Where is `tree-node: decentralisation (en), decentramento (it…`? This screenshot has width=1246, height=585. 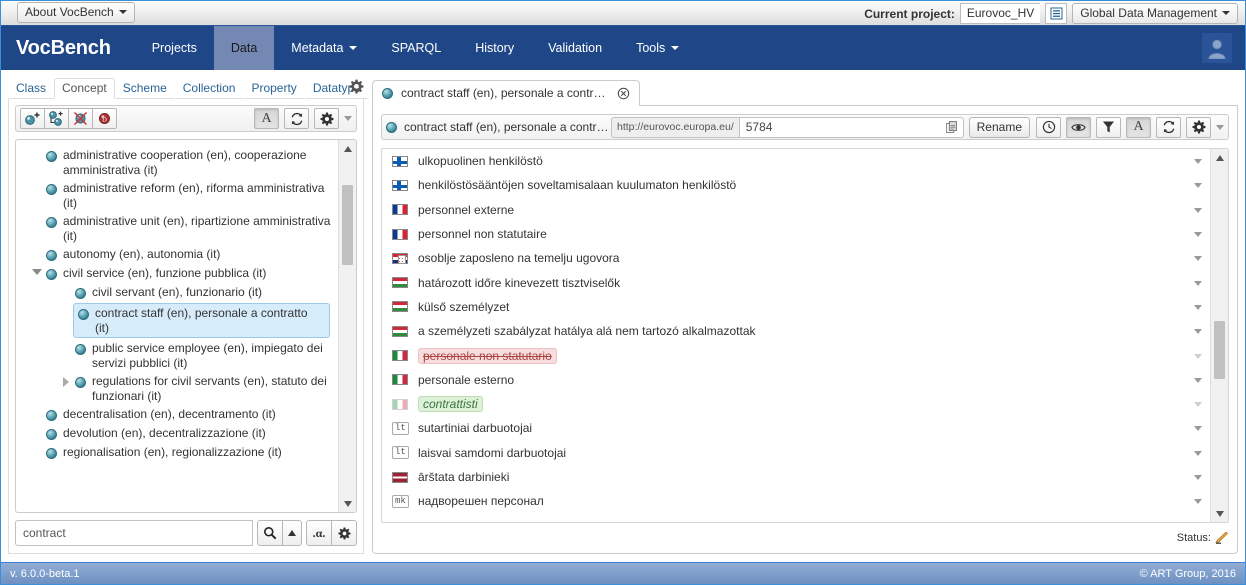 tree-node: decentralisation (en), decentramento (it… is located at coordinates (177, 414).